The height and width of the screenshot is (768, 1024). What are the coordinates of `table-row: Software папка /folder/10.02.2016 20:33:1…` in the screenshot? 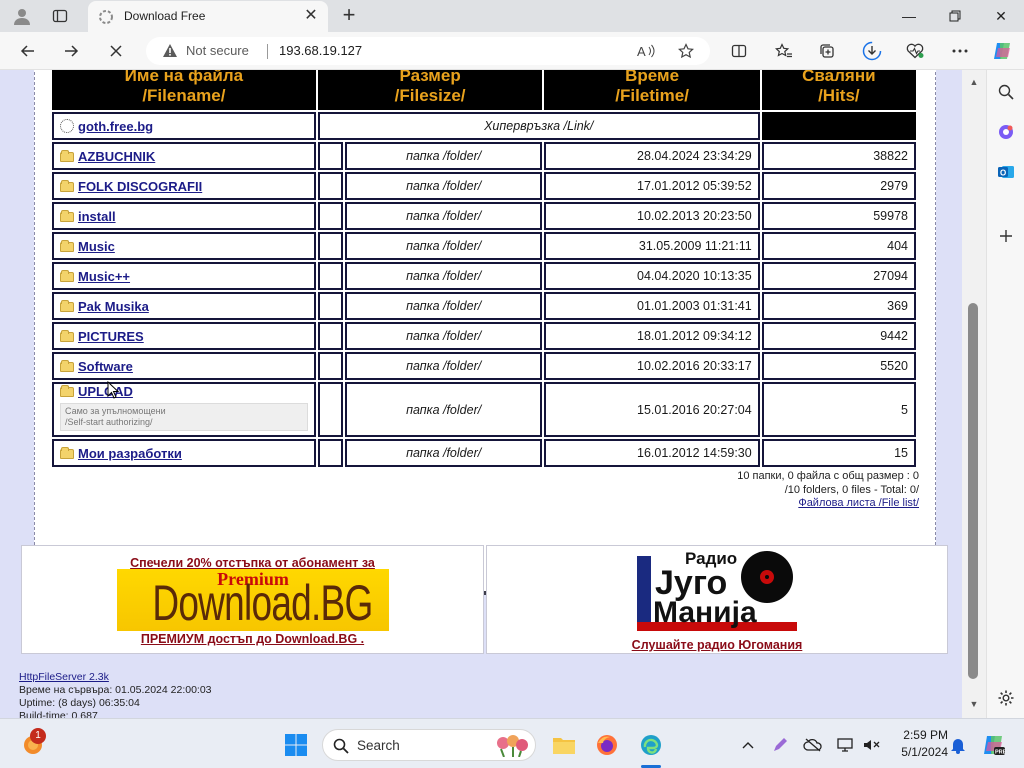 It's located at (484, 366).